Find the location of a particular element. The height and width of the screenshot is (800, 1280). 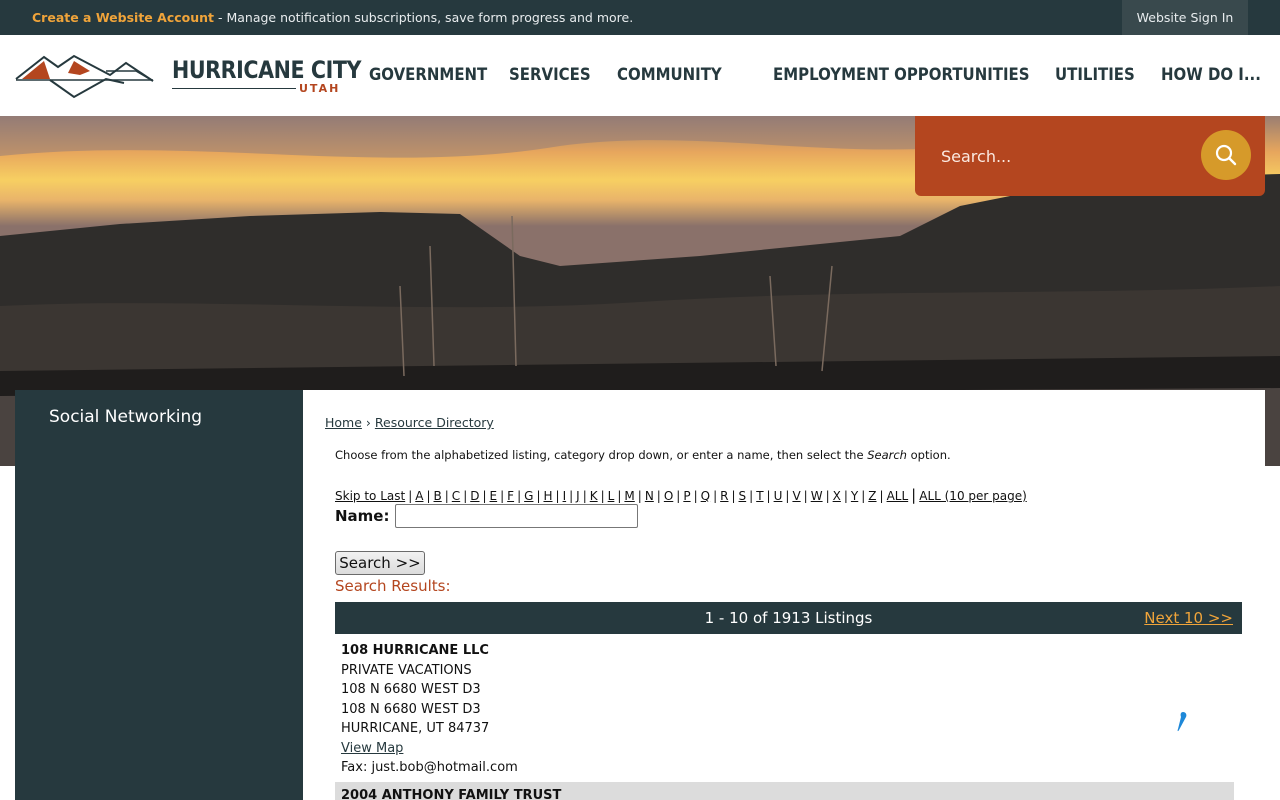

breadcrumb-home: Home is located at coordinates (343, 422).